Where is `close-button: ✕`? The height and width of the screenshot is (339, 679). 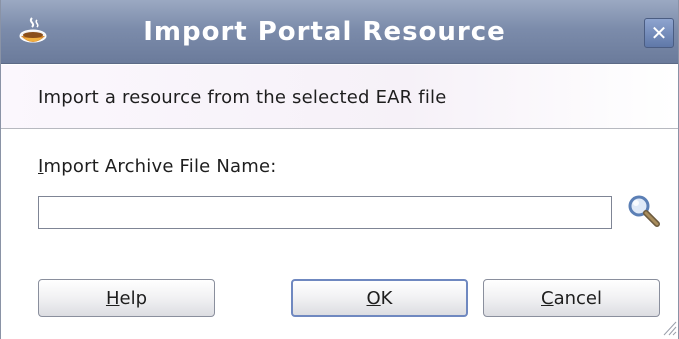
close-button: ✕ is located at coordinates (659, 33).